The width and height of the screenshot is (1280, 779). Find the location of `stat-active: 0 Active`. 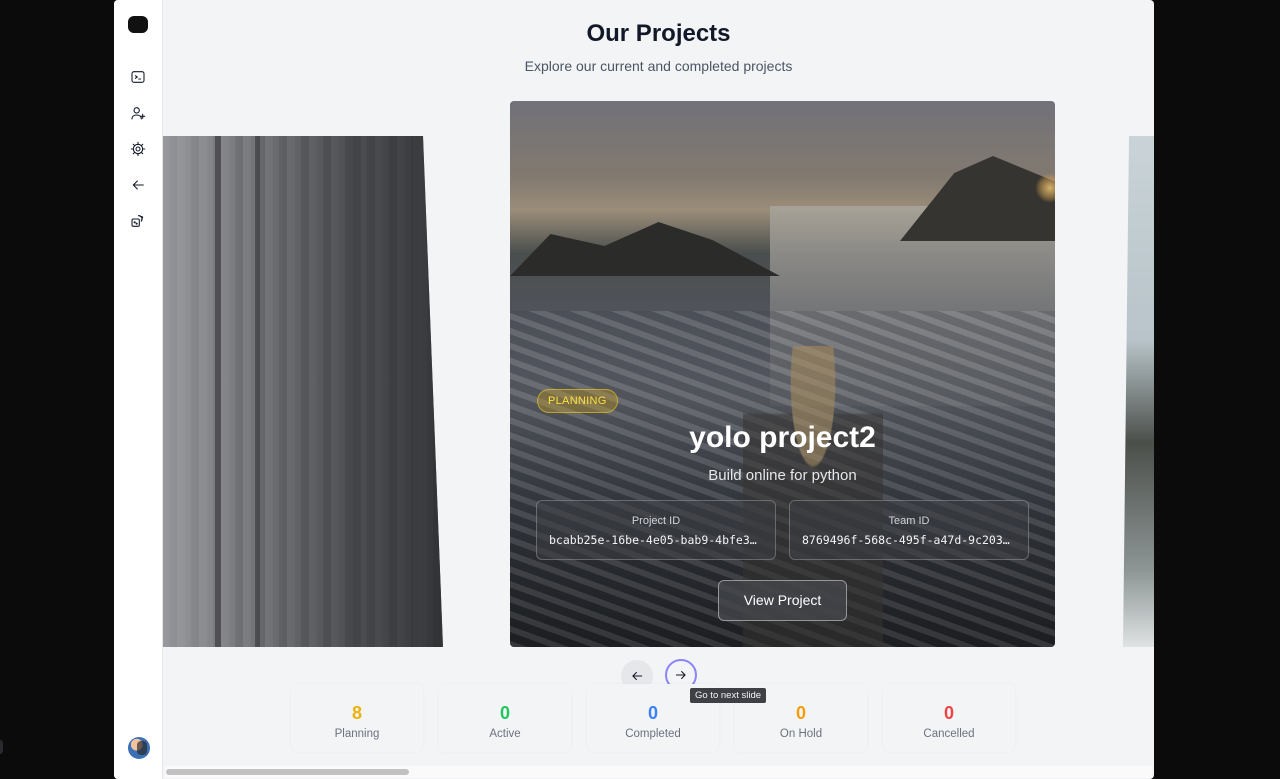

stat-active: 0 Active is located at coordinates (505, 718).